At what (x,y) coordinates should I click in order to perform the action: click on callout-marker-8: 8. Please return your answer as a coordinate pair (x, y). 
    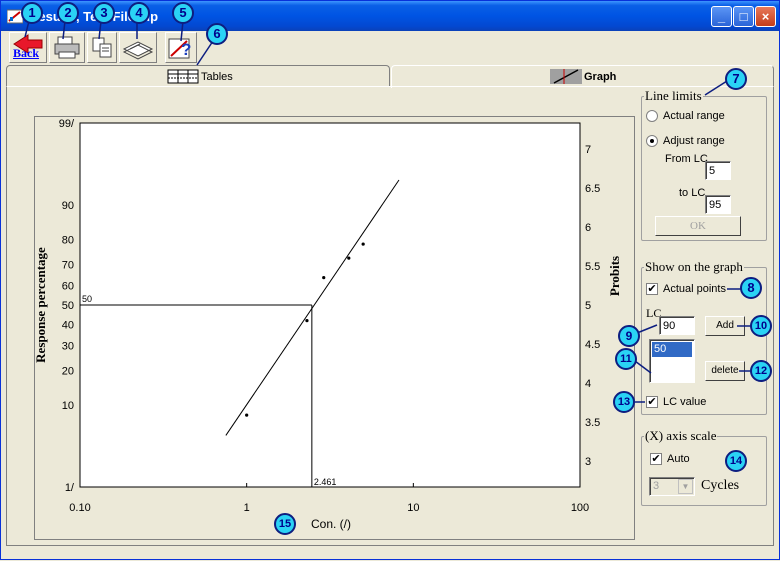
    Looking at the image, I should click on (751, 288).